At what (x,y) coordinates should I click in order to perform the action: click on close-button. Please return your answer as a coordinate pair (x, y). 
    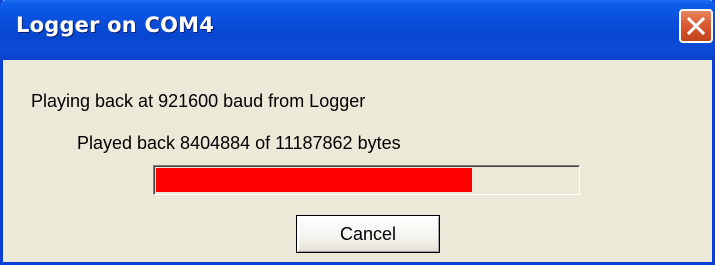
    Looking at the image, I should click on (696, 26).